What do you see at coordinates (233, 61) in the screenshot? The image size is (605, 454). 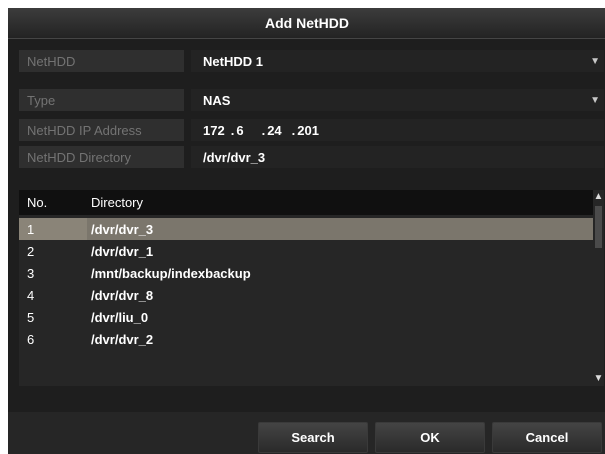 I see `nethdd-select-value: NetHDD 1` at bounding box center [233, 61].